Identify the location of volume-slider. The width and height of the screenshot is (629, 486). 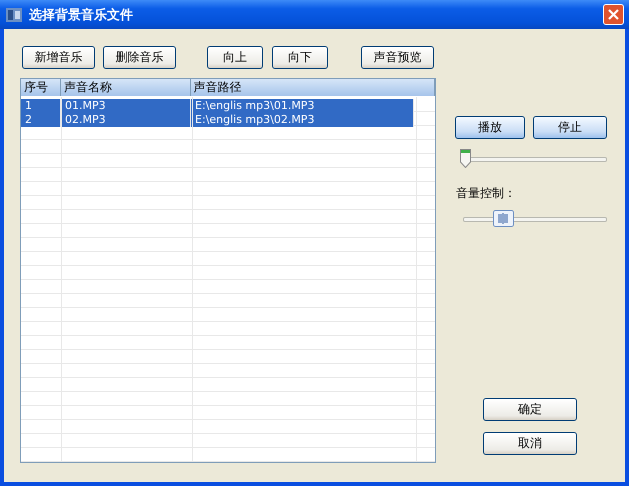
(535, 218).